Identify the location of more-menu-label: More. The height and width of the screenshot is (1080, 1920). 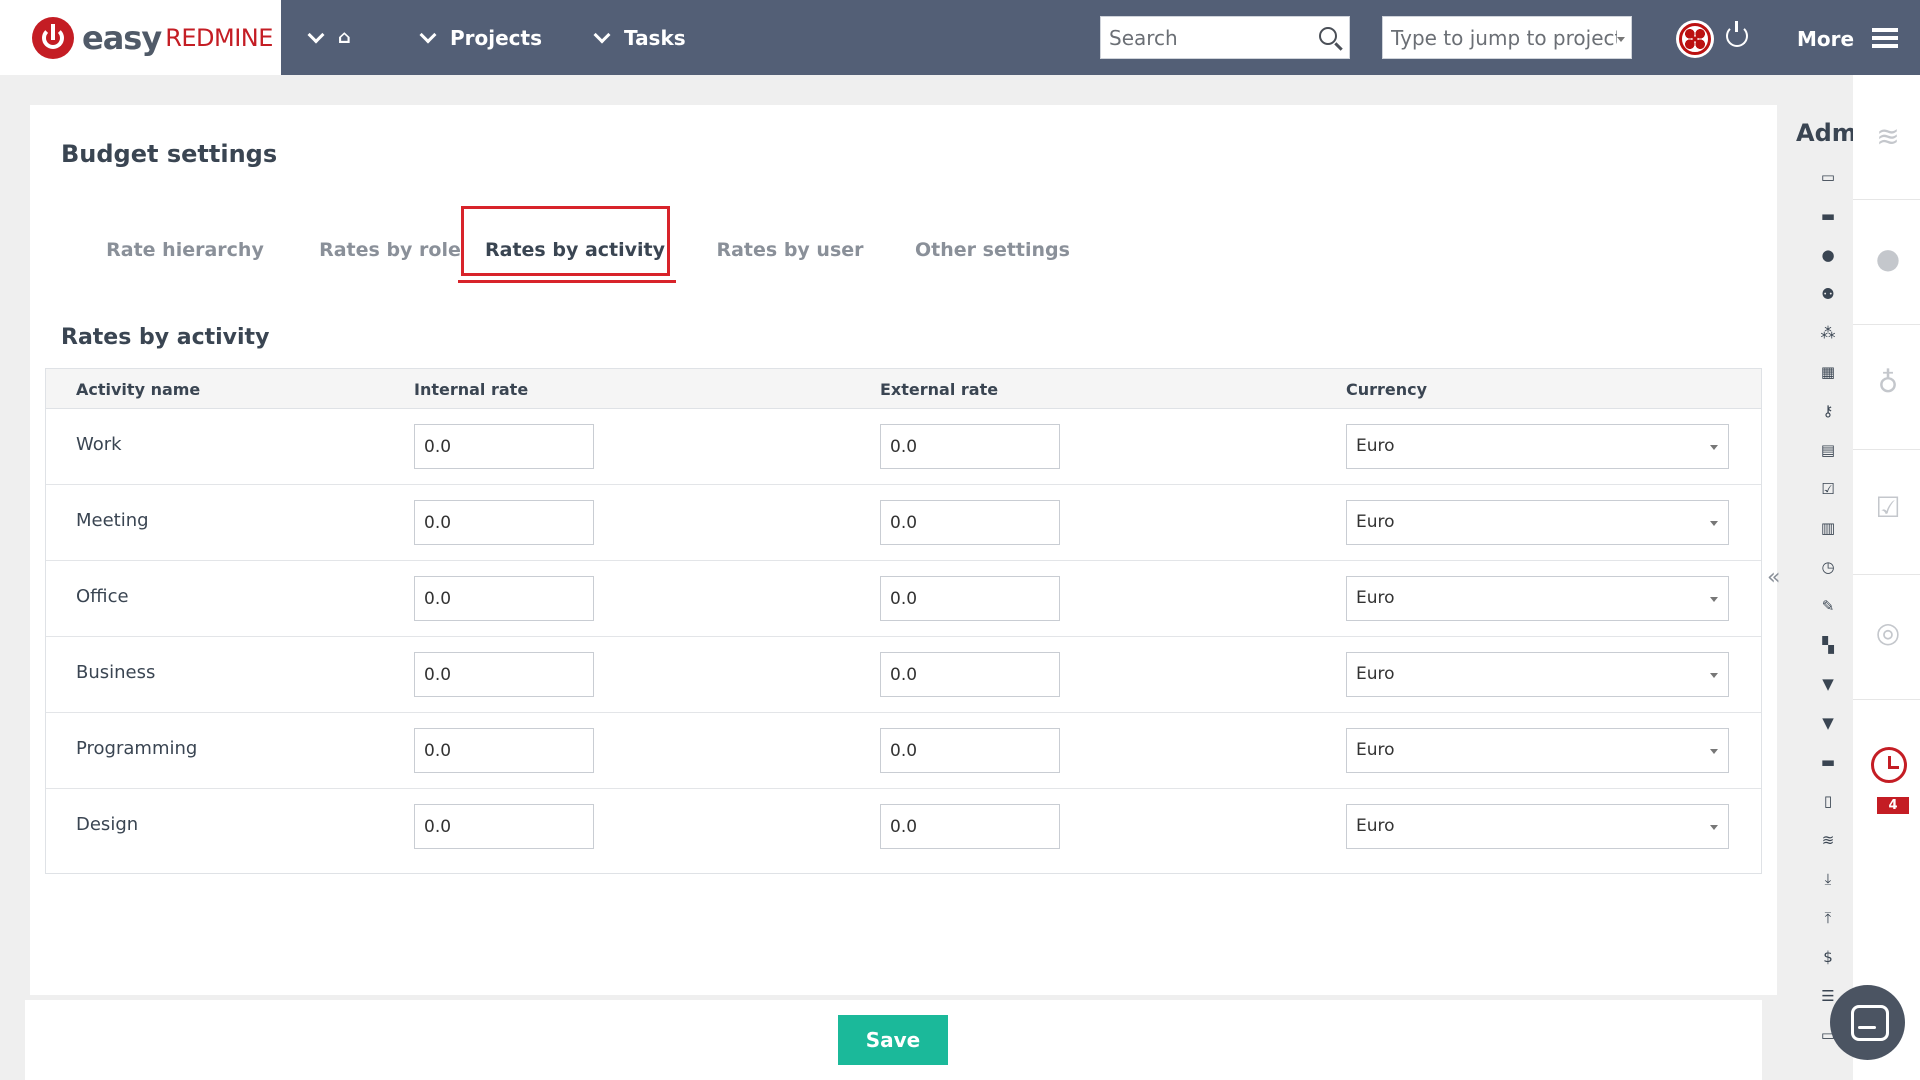
(1825, 37).